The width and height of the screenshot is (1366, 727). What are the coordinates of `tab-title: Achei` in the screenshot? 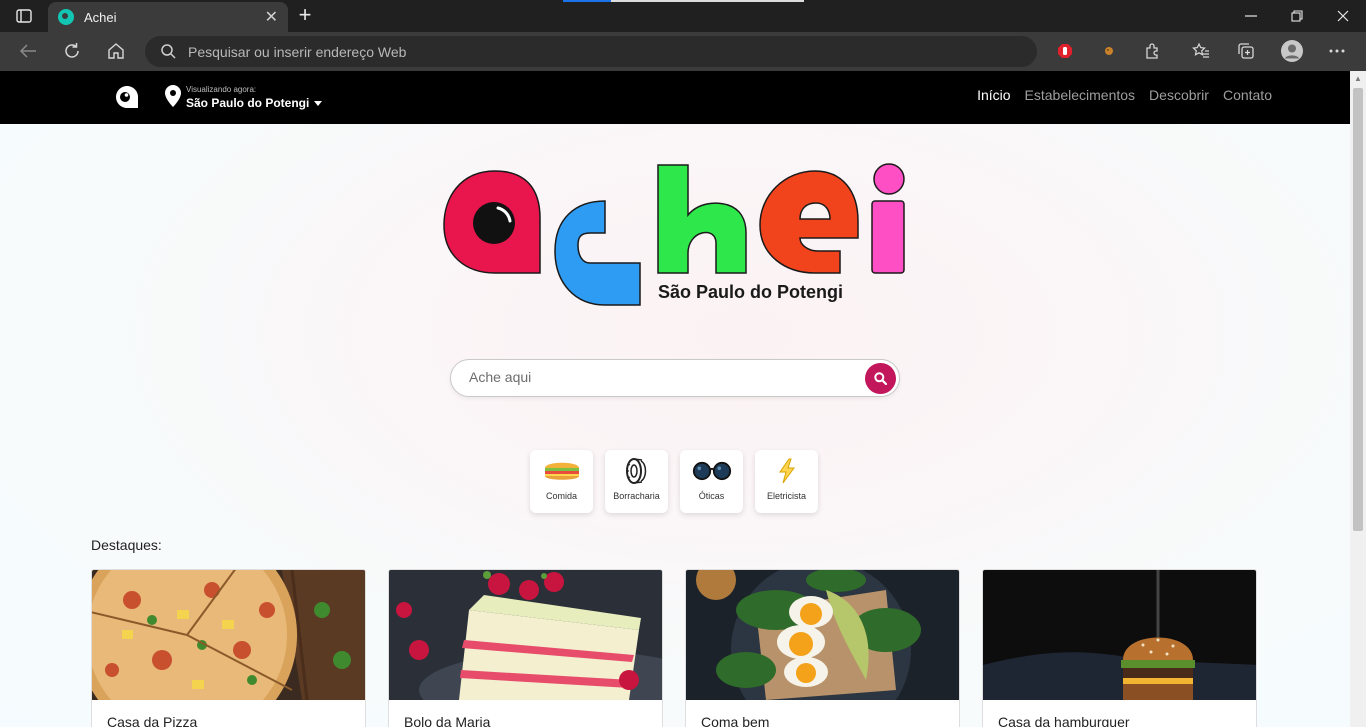 It's located at (100, 17).